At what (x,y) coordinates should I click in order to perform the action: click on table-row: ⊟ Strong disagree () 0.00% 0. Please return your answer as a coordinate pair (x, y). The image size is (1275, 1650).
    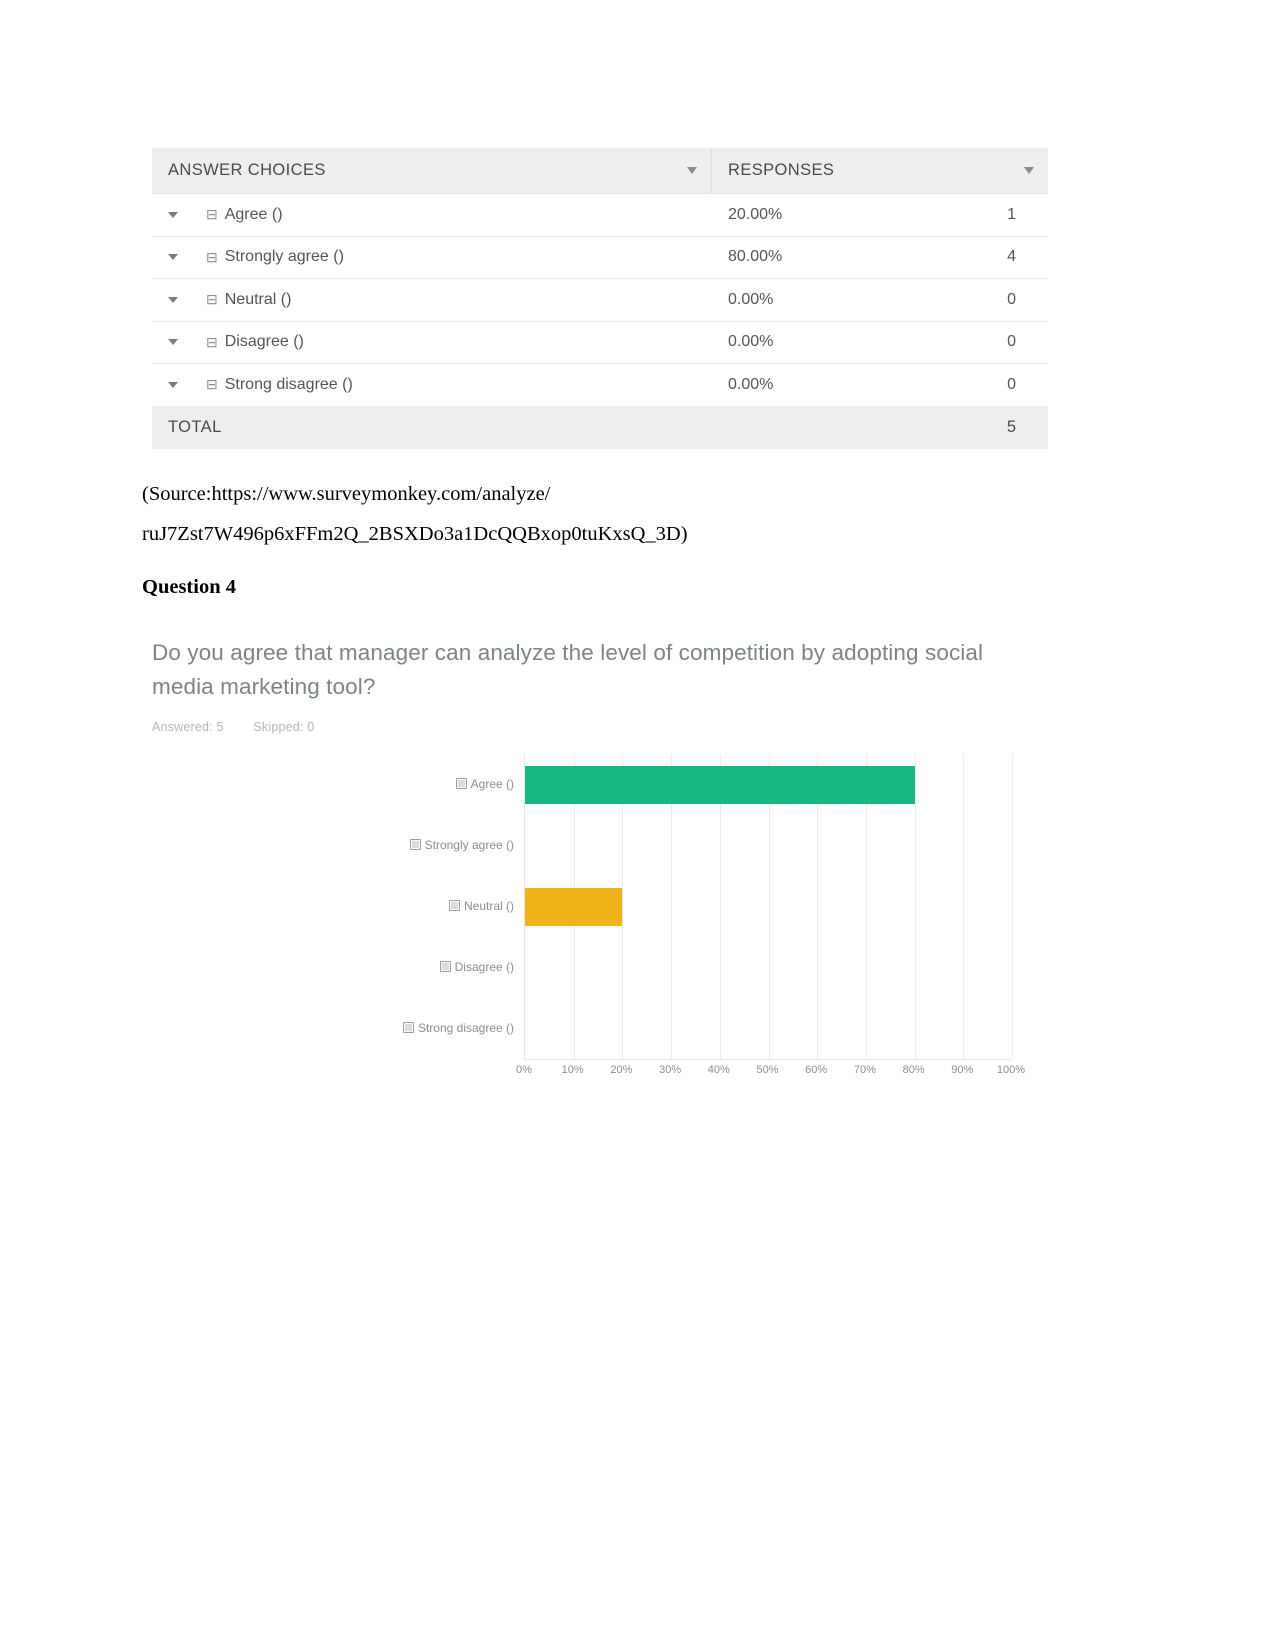
    Looking at the image, I should click on (600, 385).